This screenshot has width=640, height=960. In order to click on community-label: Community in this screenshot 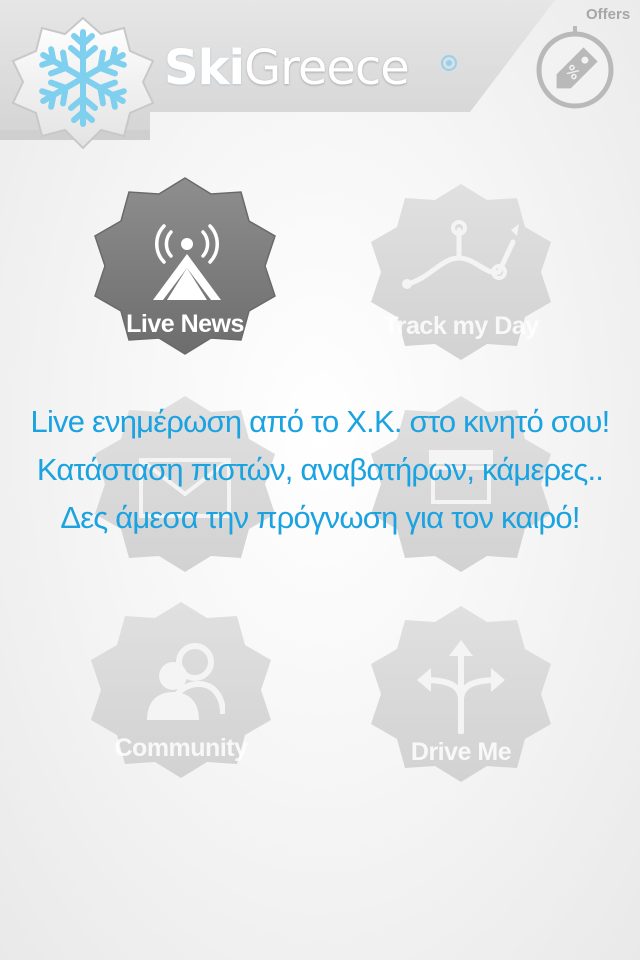, I will do `click(181, 748)`.